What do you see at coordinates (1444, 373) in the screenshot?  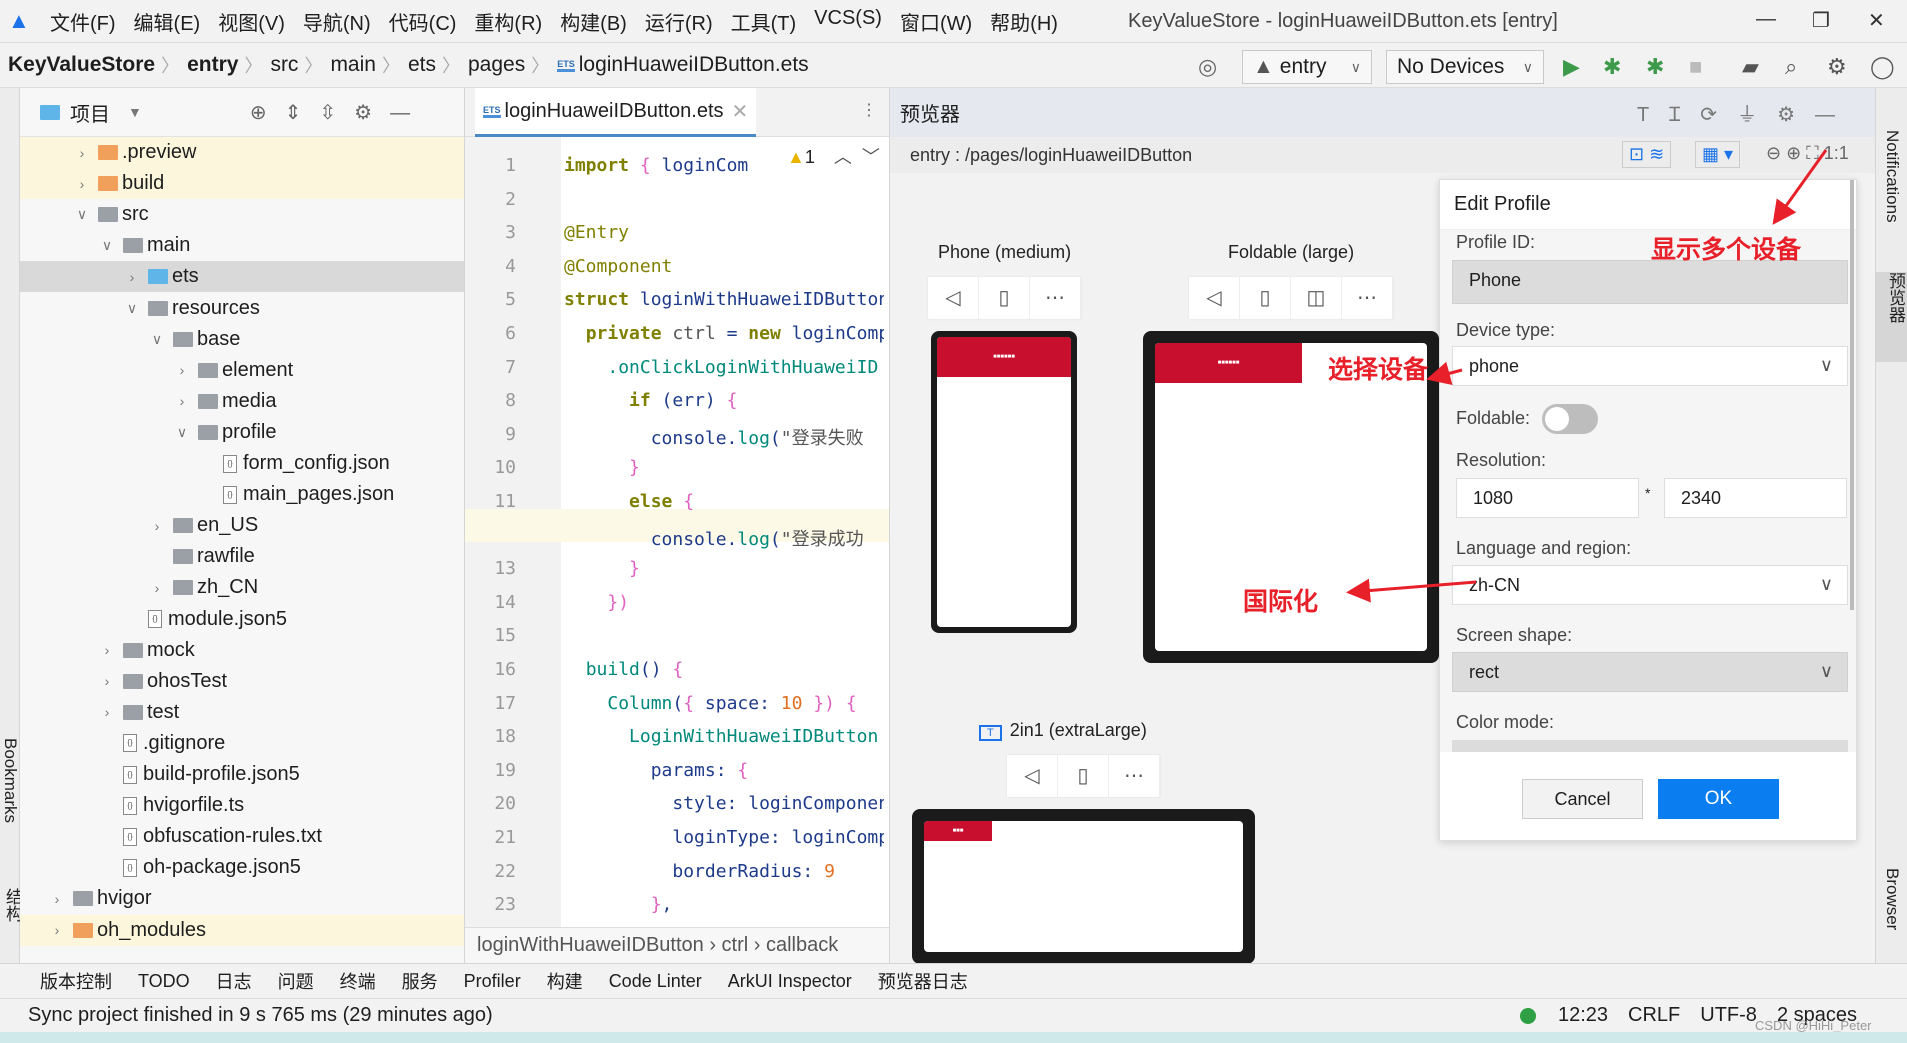 I see `arrow-select` at bounding box center [1444, 373].